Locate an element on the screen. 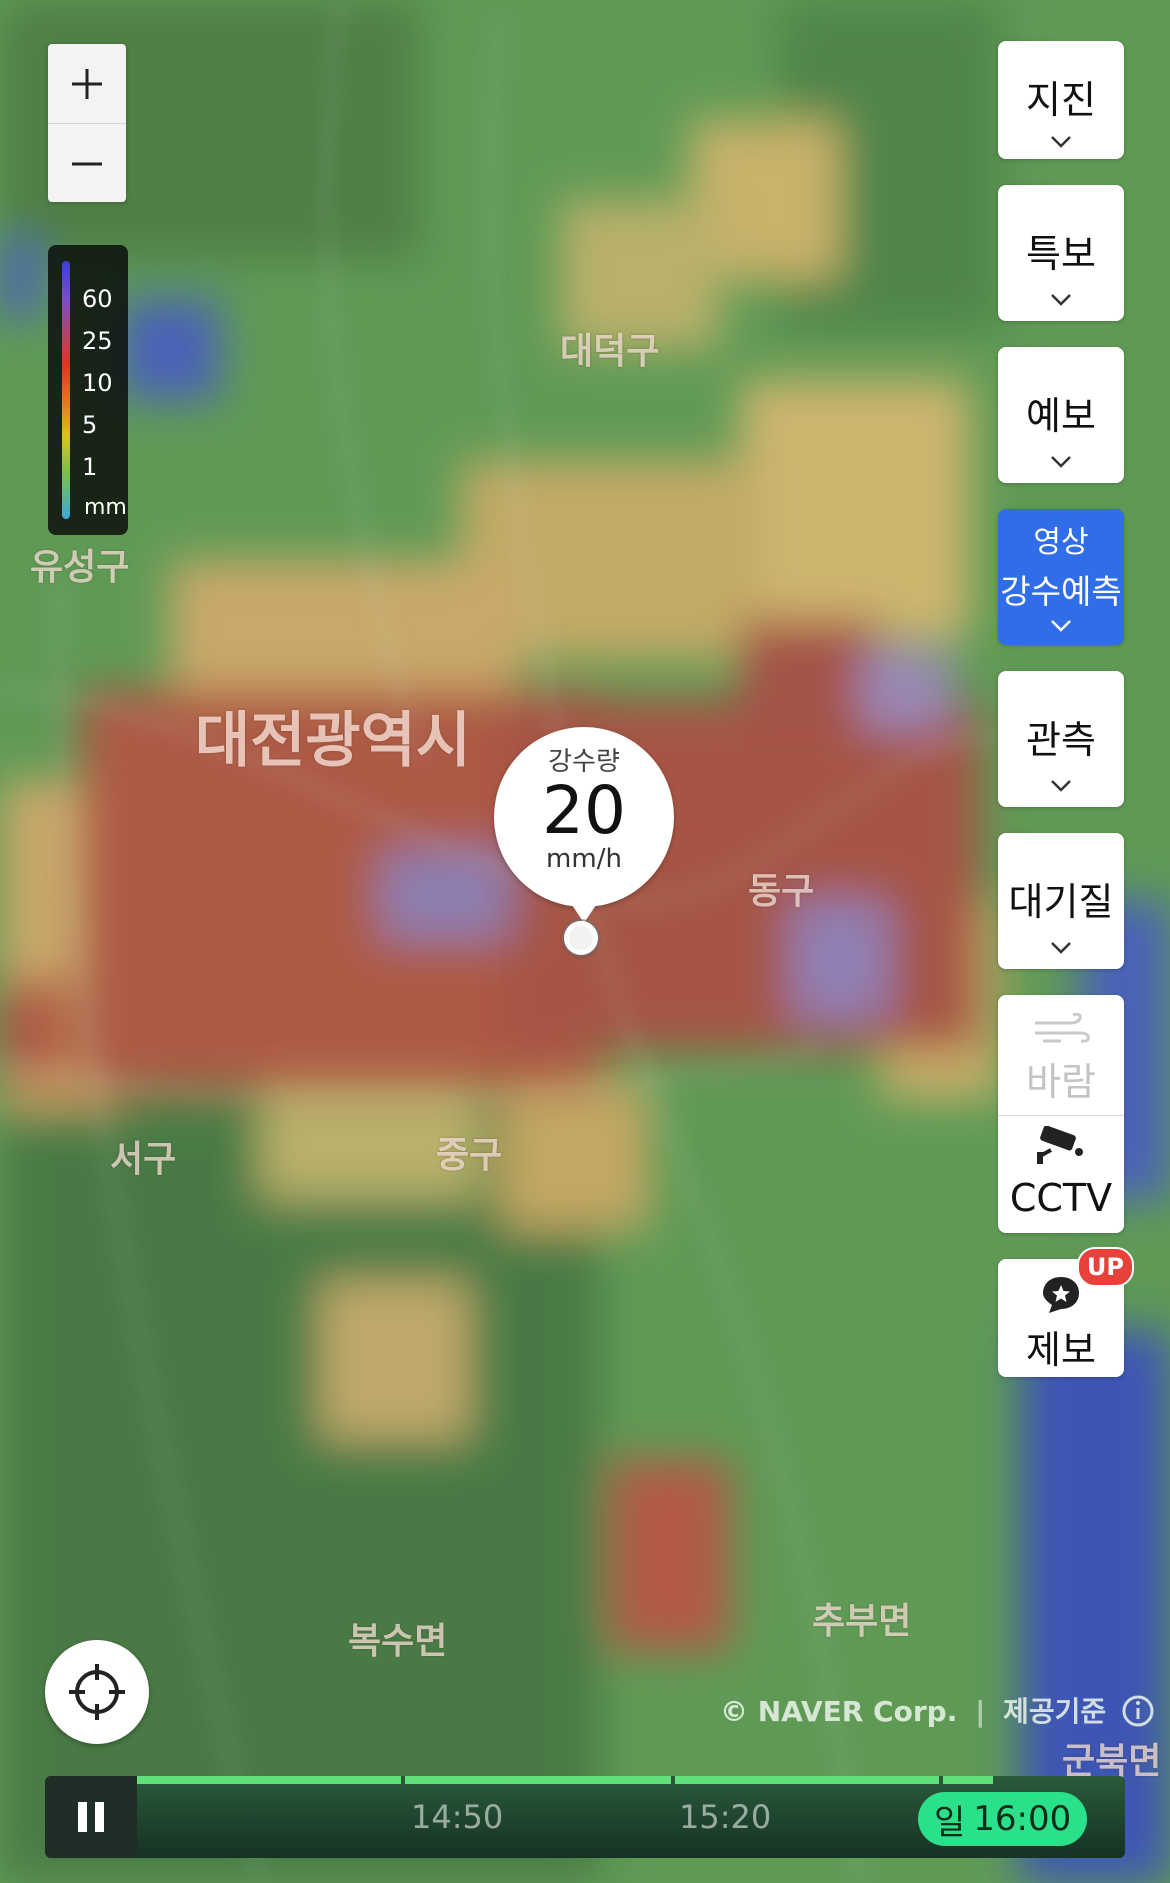  current-time: 16:00 is located at coordinates (1022, 1819).